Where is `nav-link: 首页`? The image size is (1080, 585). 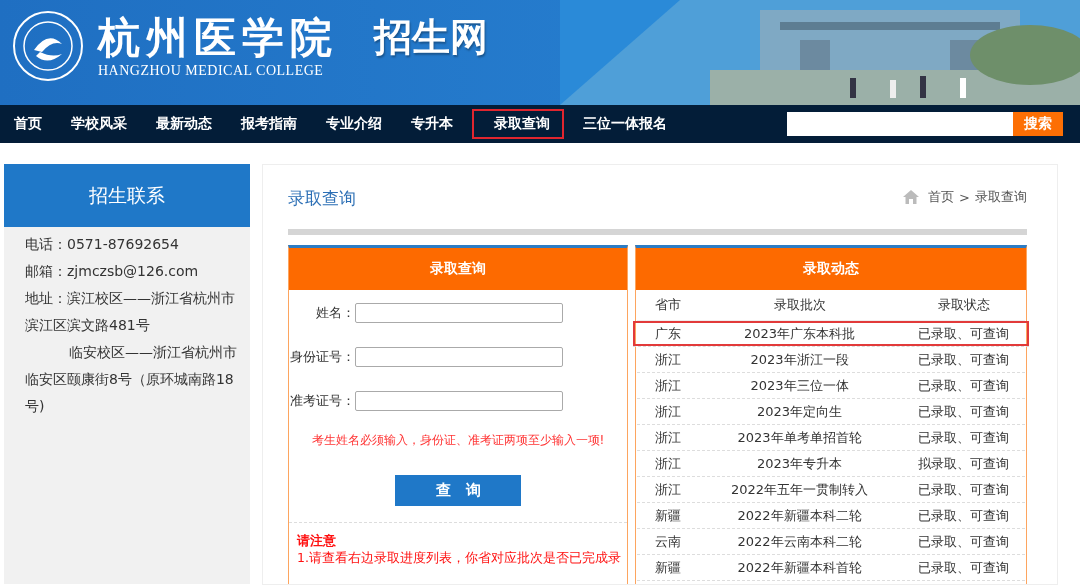
nav-link: 首页 is located at coordinates (28, 124).